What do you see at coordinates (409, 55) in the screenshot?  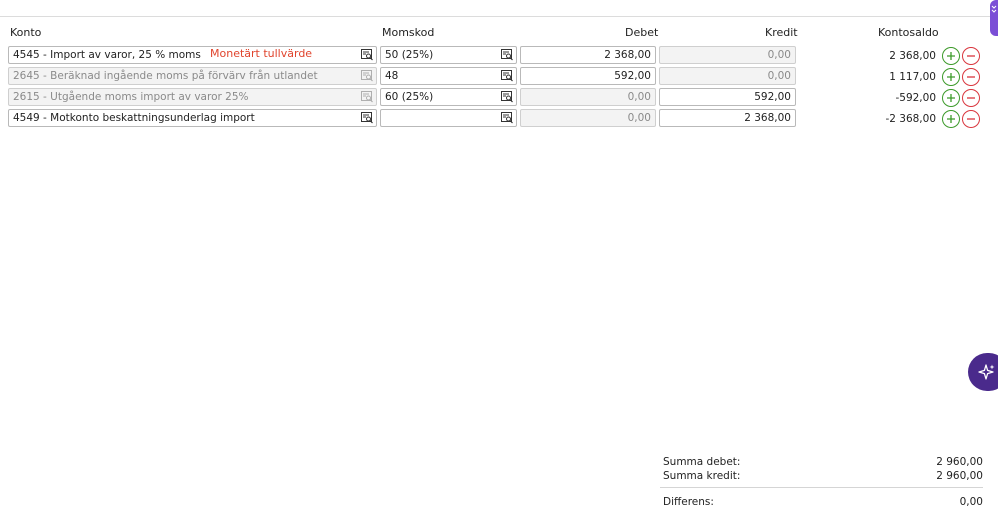 I see `momskod-value: 50 (25%)` at bounding box center [409, 55].